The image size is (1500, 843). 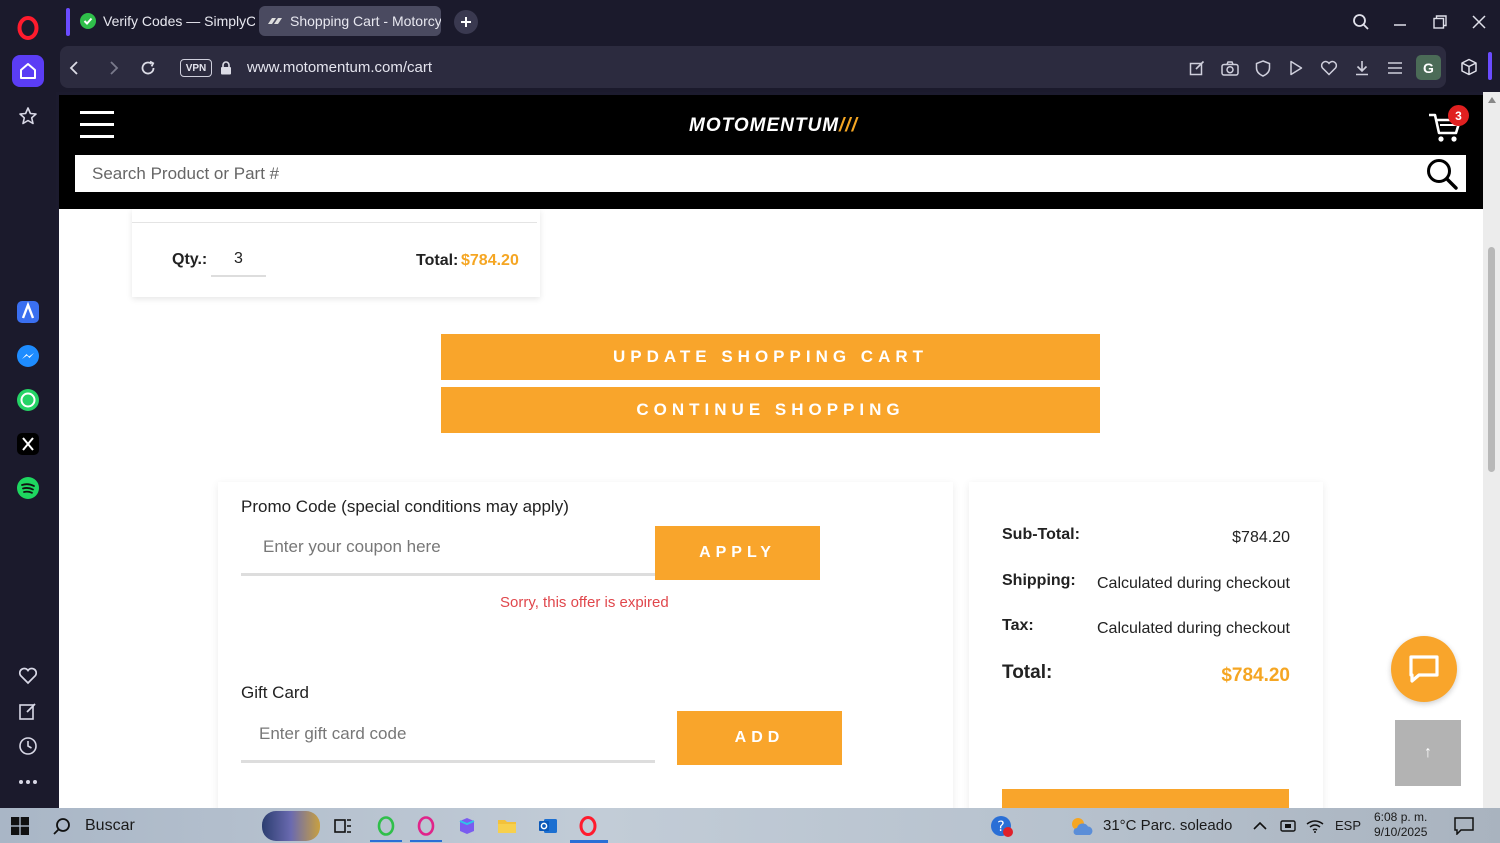 I want to click on search-highlight-icon, so click(x=291, y=826).